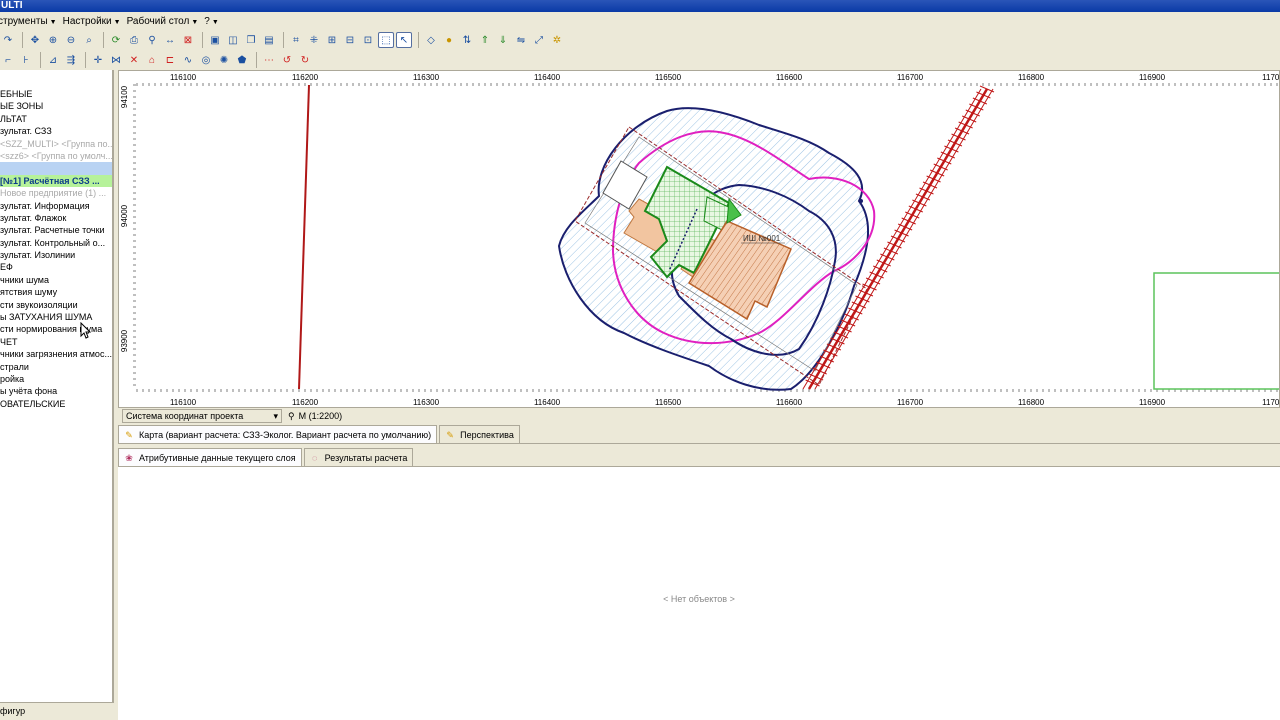 This screenshot has width=1280, height=720. Describe the element at coordinates (188, 40) in the screenshot. I see `delete-layer-icon: ⊠` at that location.